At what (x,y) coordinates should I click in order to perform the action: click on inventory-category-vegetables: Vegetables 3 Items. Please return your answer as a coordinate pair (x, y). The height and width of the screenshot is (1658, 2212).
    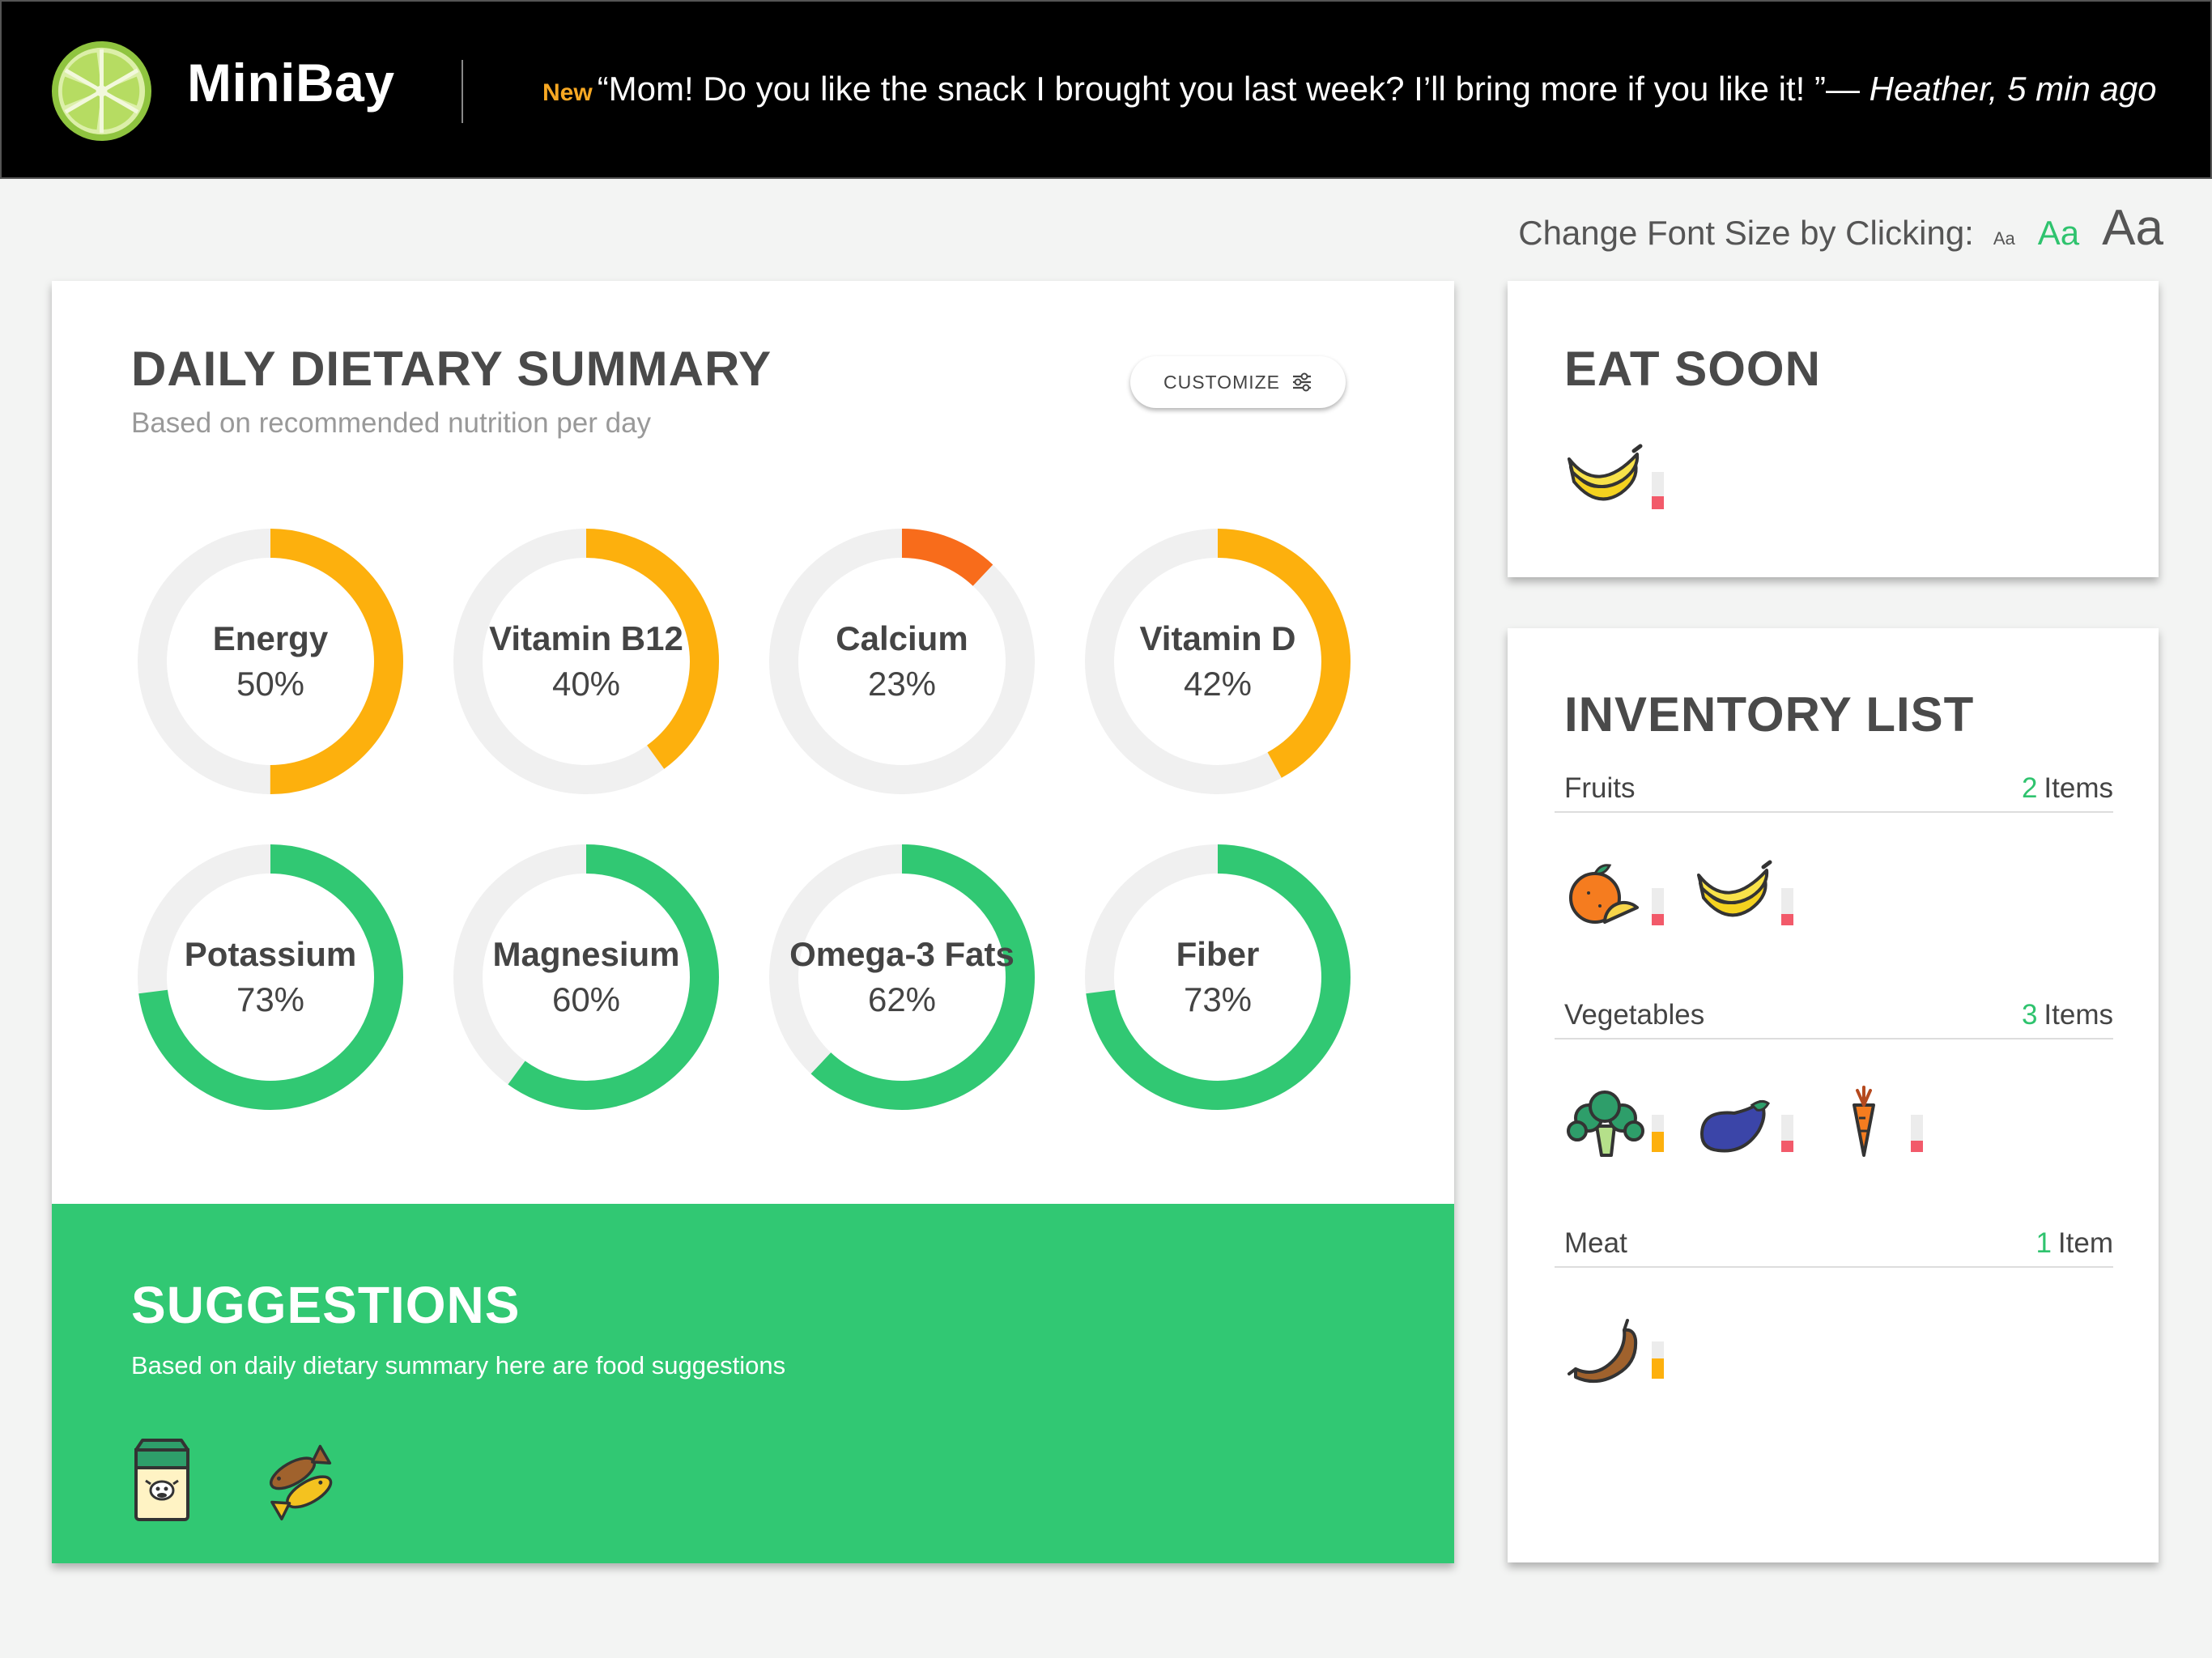
    Looking at the image, I should click on (1834, 1007).